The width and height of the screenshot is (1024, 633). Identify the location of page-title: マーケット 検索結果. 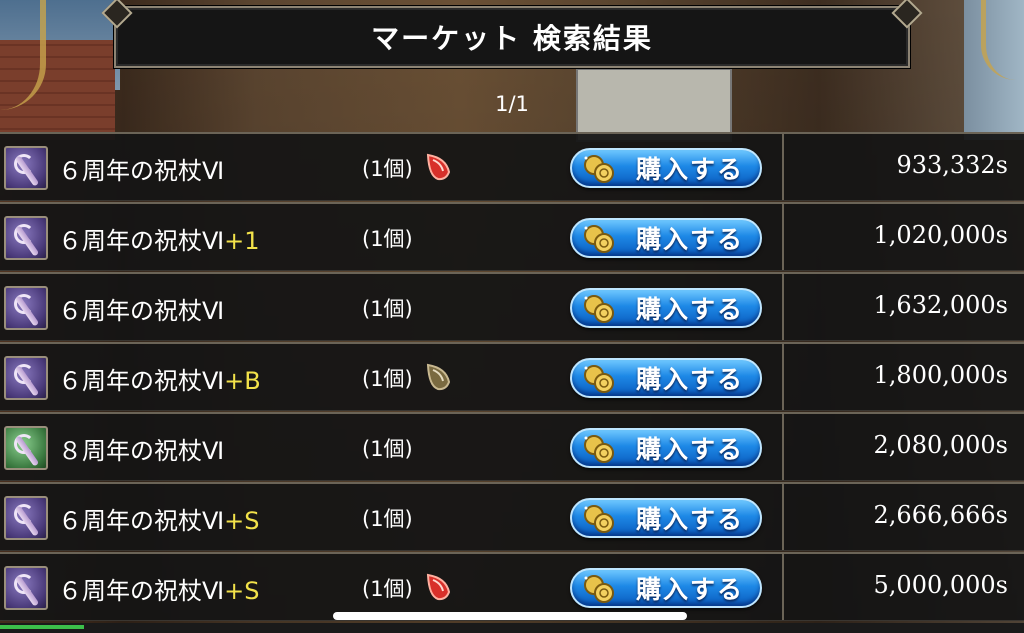
(512, 38).